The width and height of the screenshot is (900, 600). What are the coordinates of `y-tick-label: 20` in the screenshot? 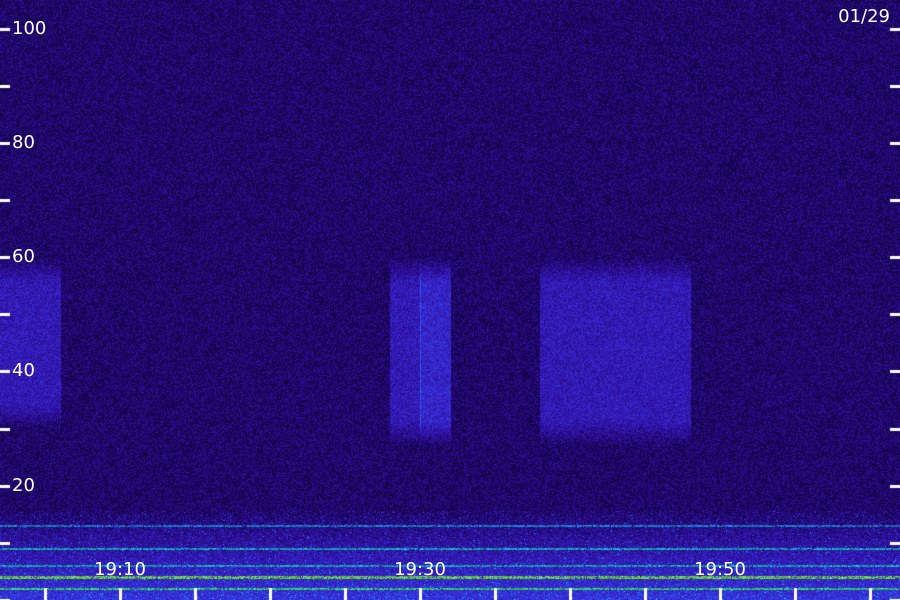 It's located at (23, 485).